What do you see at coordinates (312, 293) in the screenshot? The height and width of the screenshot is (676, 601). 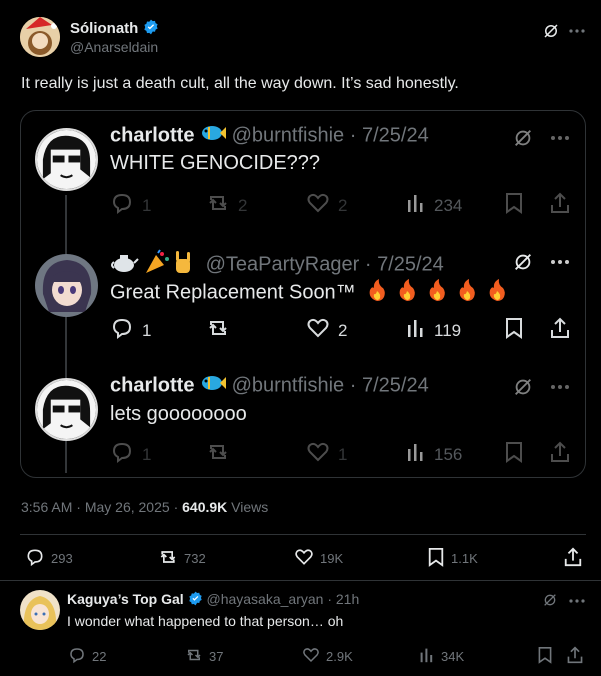 I see `quote-2-text-row: Great Replacement Soon™` at bounding box center [312, 293].